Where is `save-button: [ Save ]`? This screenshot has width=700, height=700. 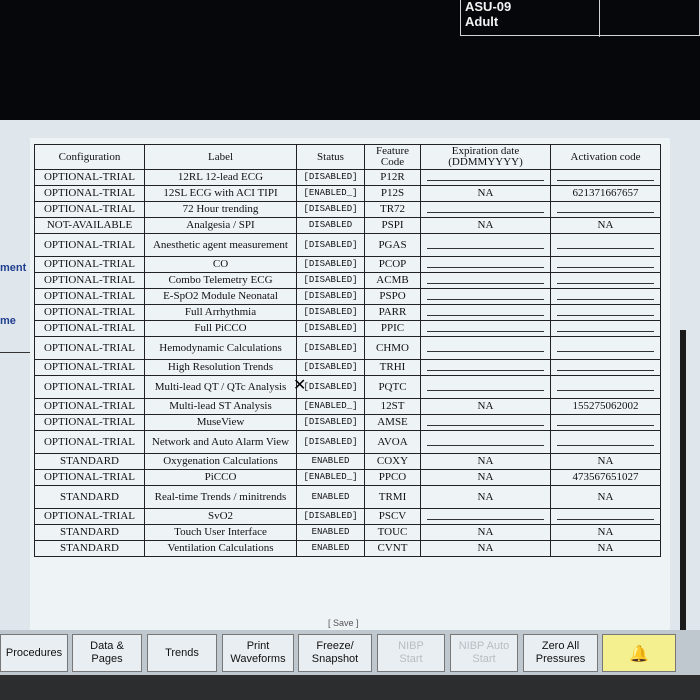 save-button: [ Save ] is located at coordinates (343, 623).